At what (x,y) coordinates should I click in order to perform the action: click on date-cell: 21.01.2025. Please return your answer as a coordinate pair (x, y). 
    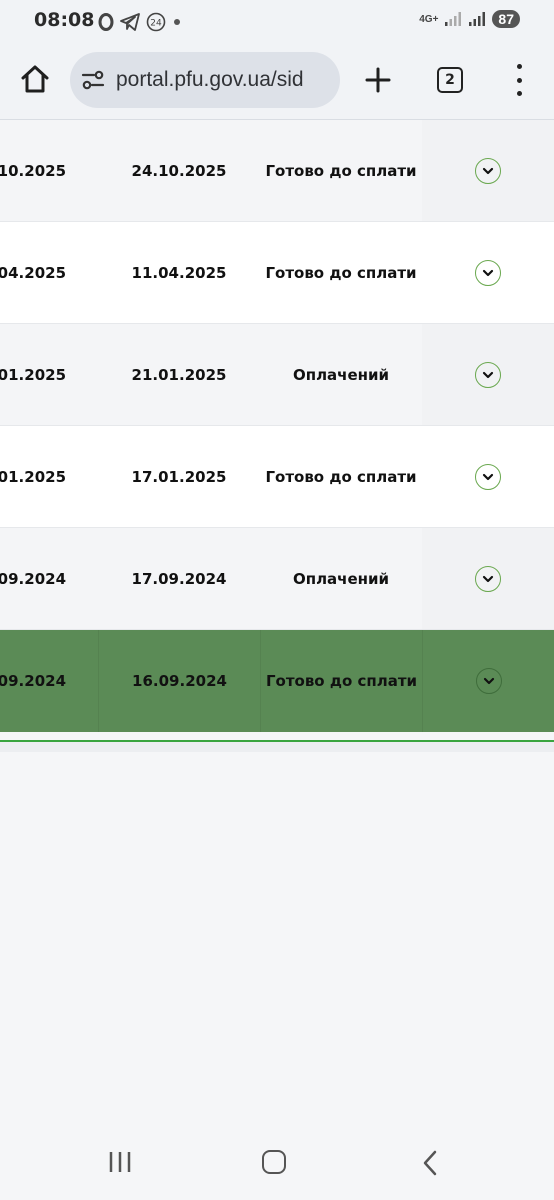
    Looking at the image, I should click on (179, 374).